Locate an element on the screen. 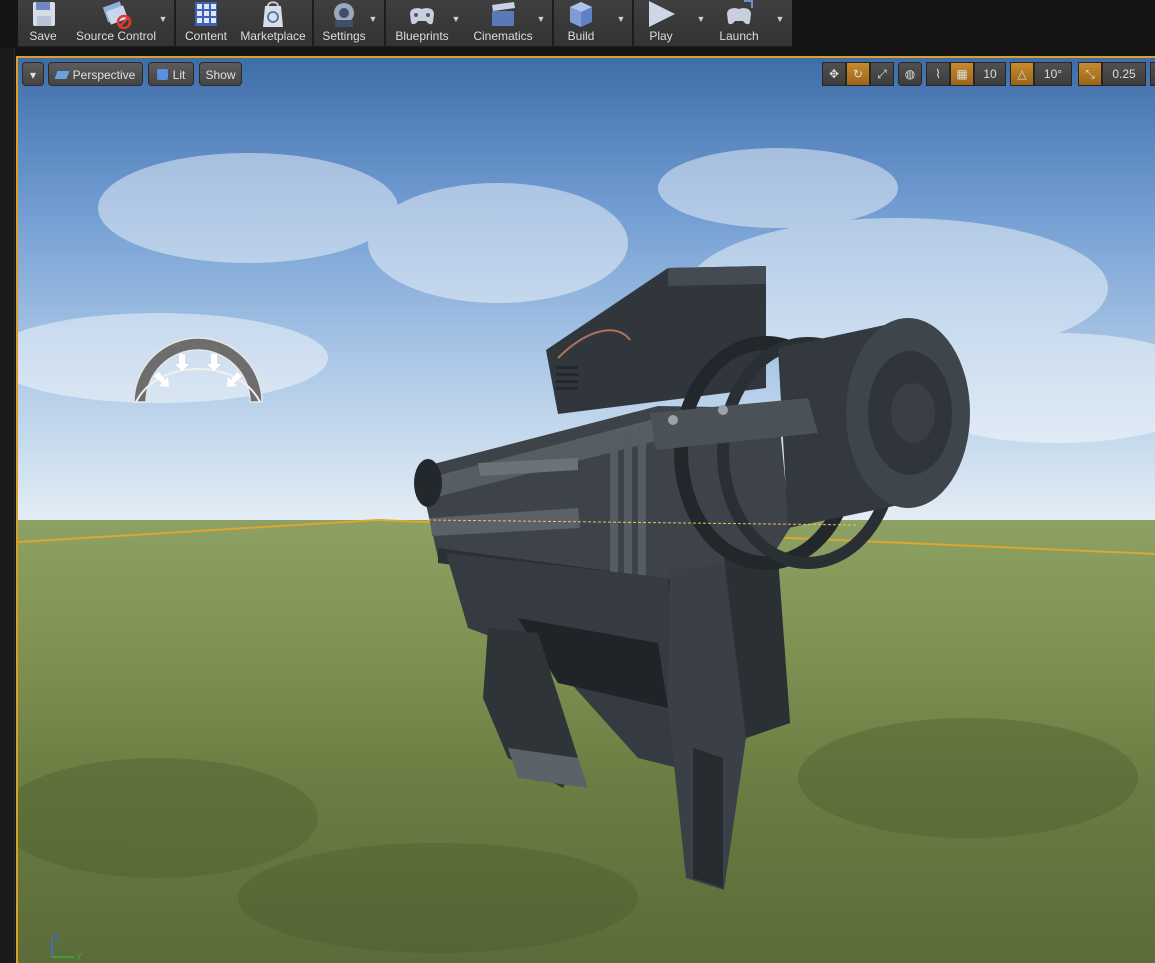 This screenshot has width=1155, height=963. rotate-icon: ↻ is located at coordinates (858, 74).